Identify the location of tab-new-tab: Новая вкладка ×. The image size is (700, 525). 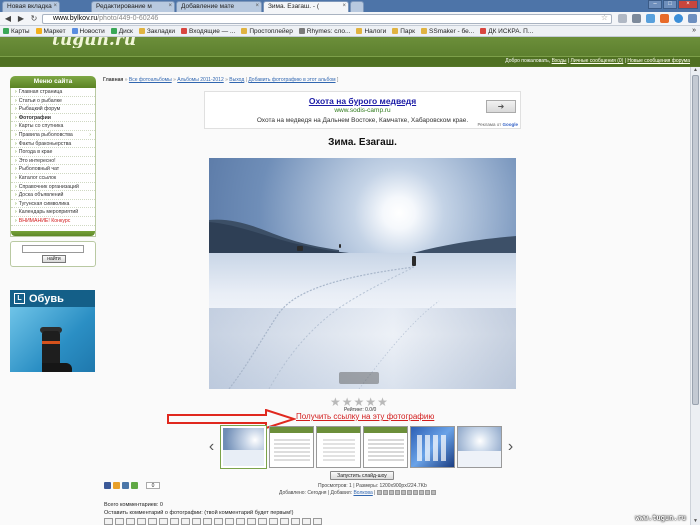
(31, 6).